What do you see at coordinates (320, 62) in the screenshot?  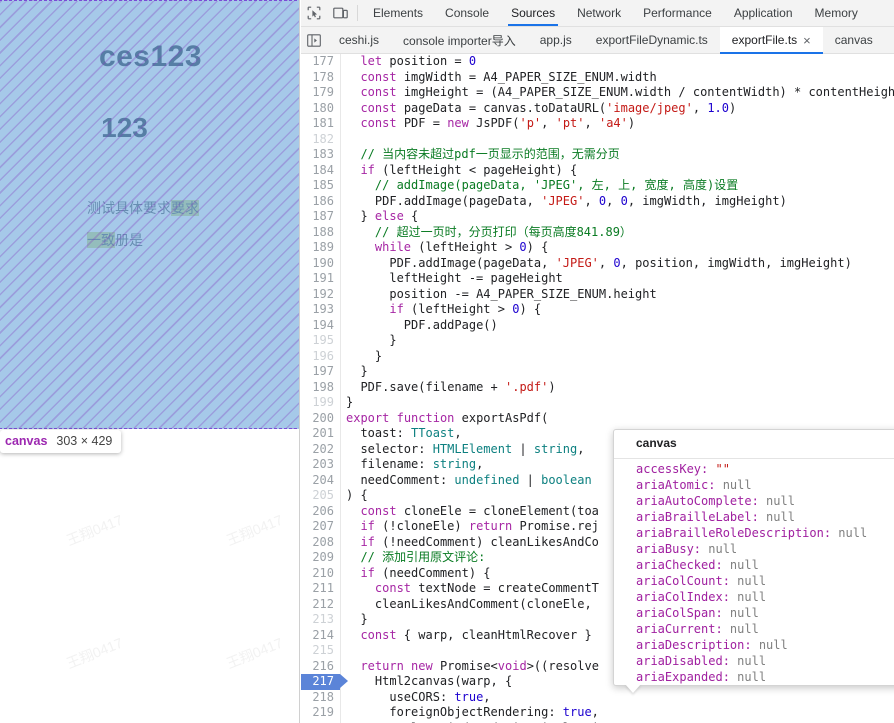 I see `line-number: 177` at bounding box center [320, 62].